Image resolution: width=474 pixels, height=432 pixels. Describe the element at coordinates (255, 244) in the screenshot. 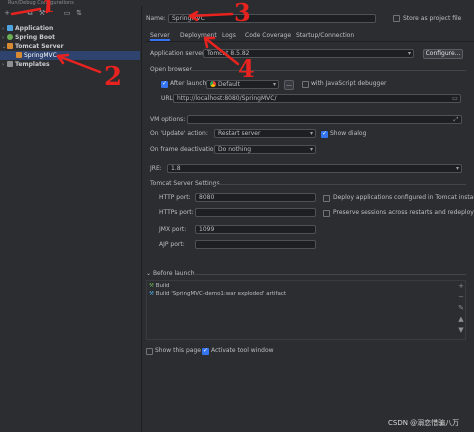

I see `ajp-port-field` at that location.